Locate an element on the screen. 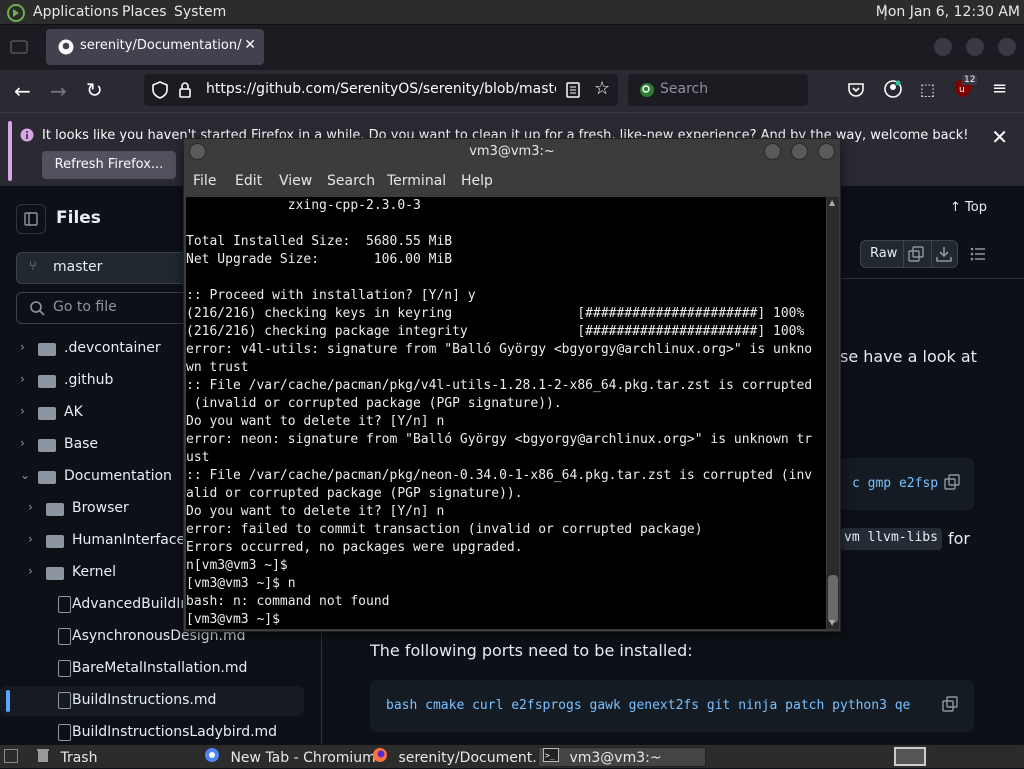 This screenshot has height=769, width=1024. reader-view-icon is located at coordinates (573, 92).